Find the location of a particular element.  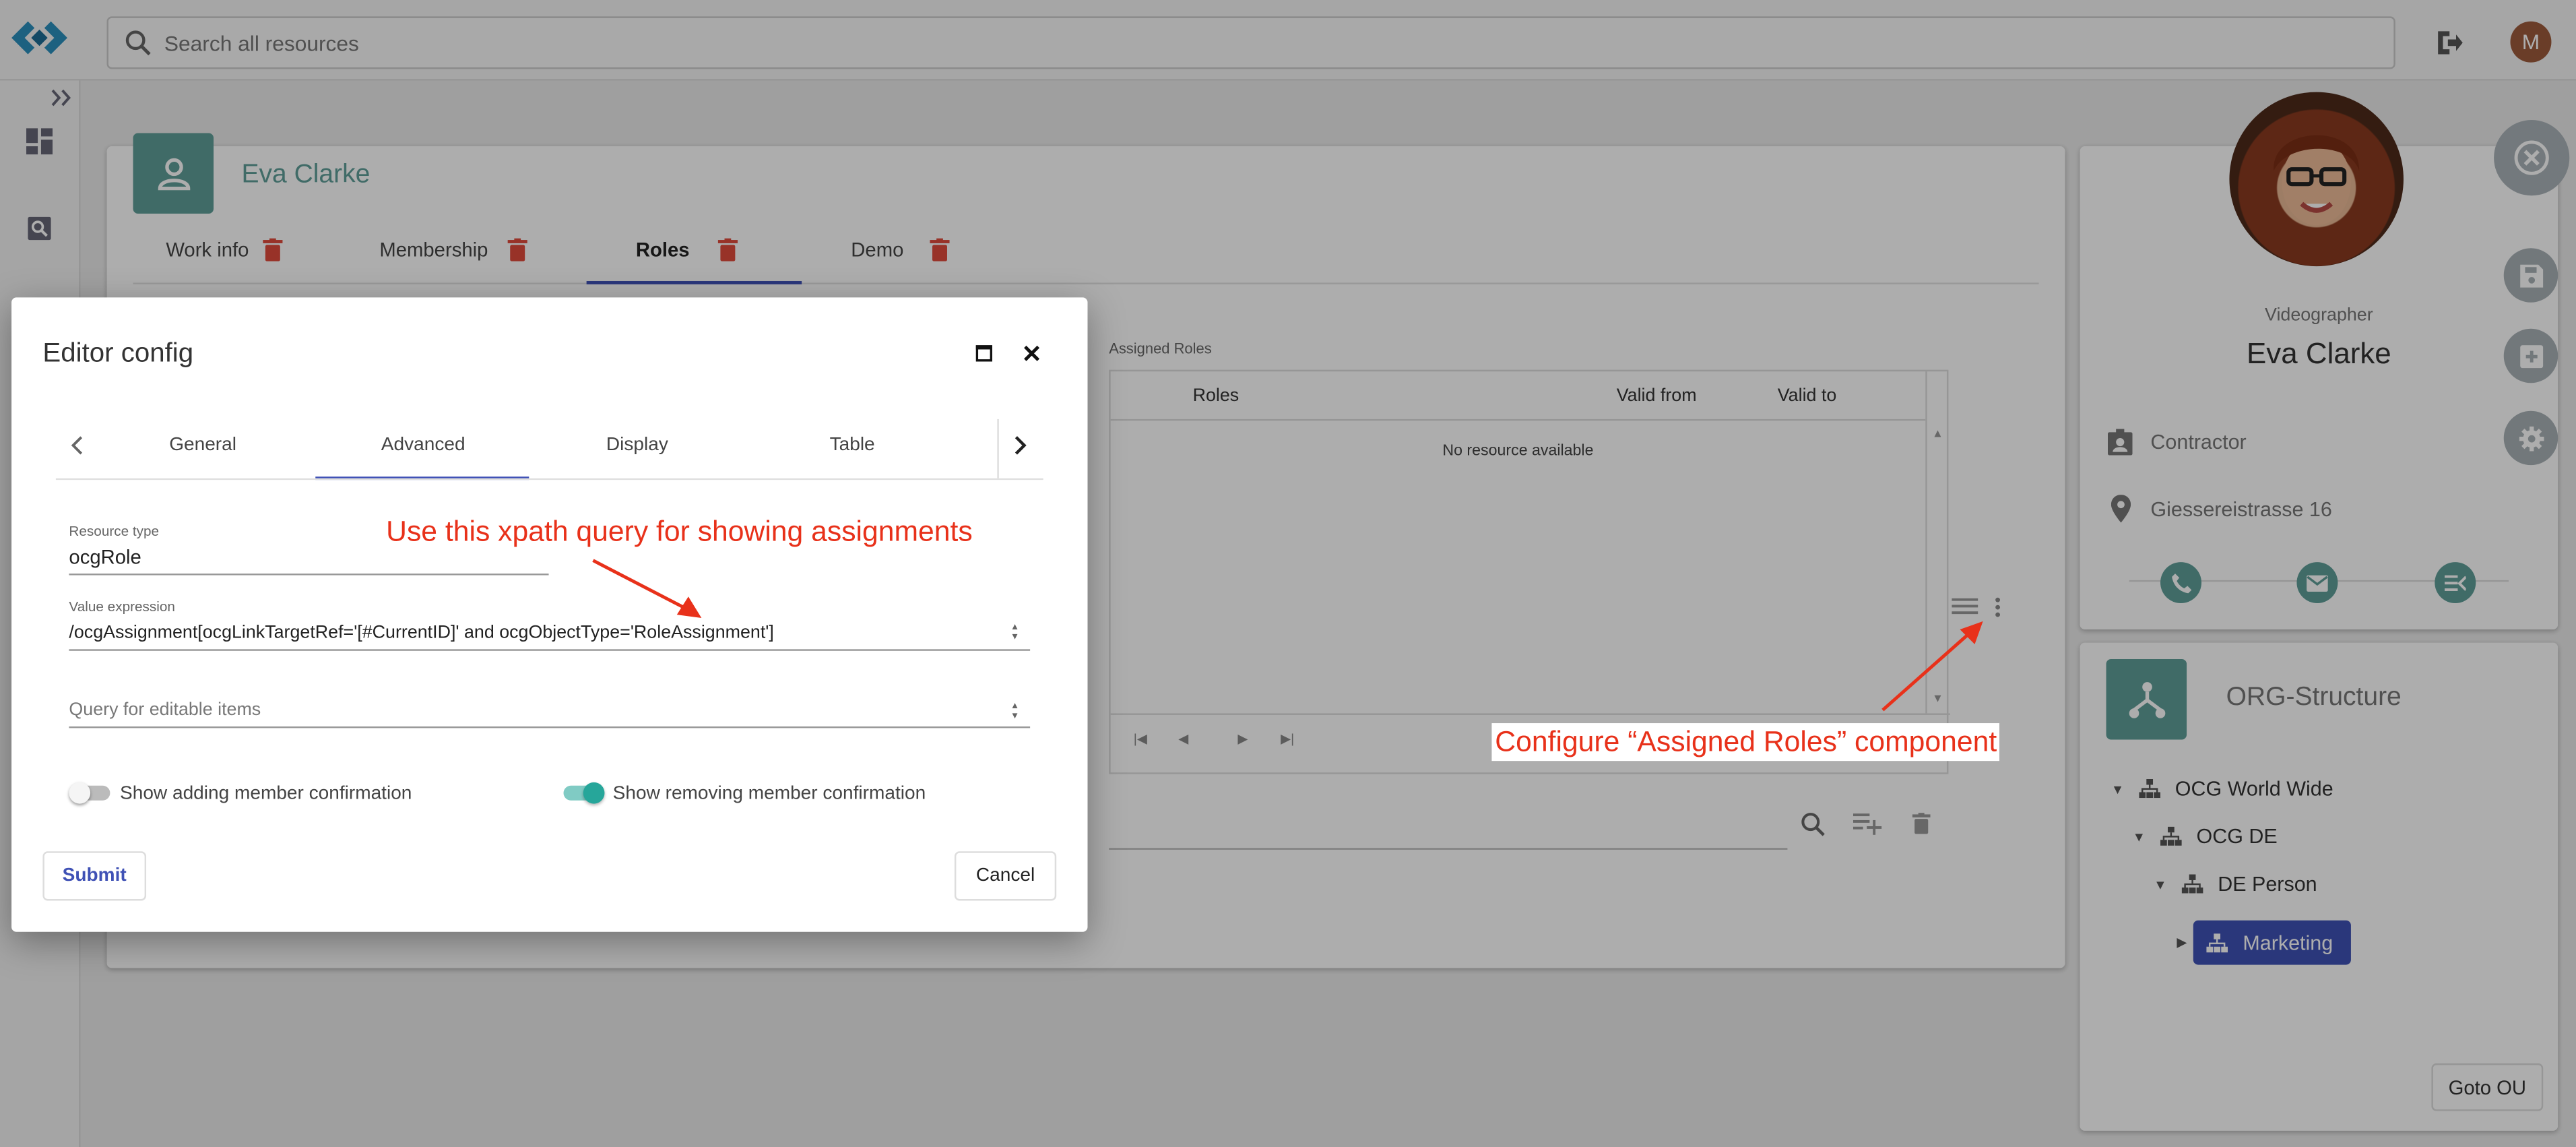

resource-type-underline is located at coordinates (309, 575).